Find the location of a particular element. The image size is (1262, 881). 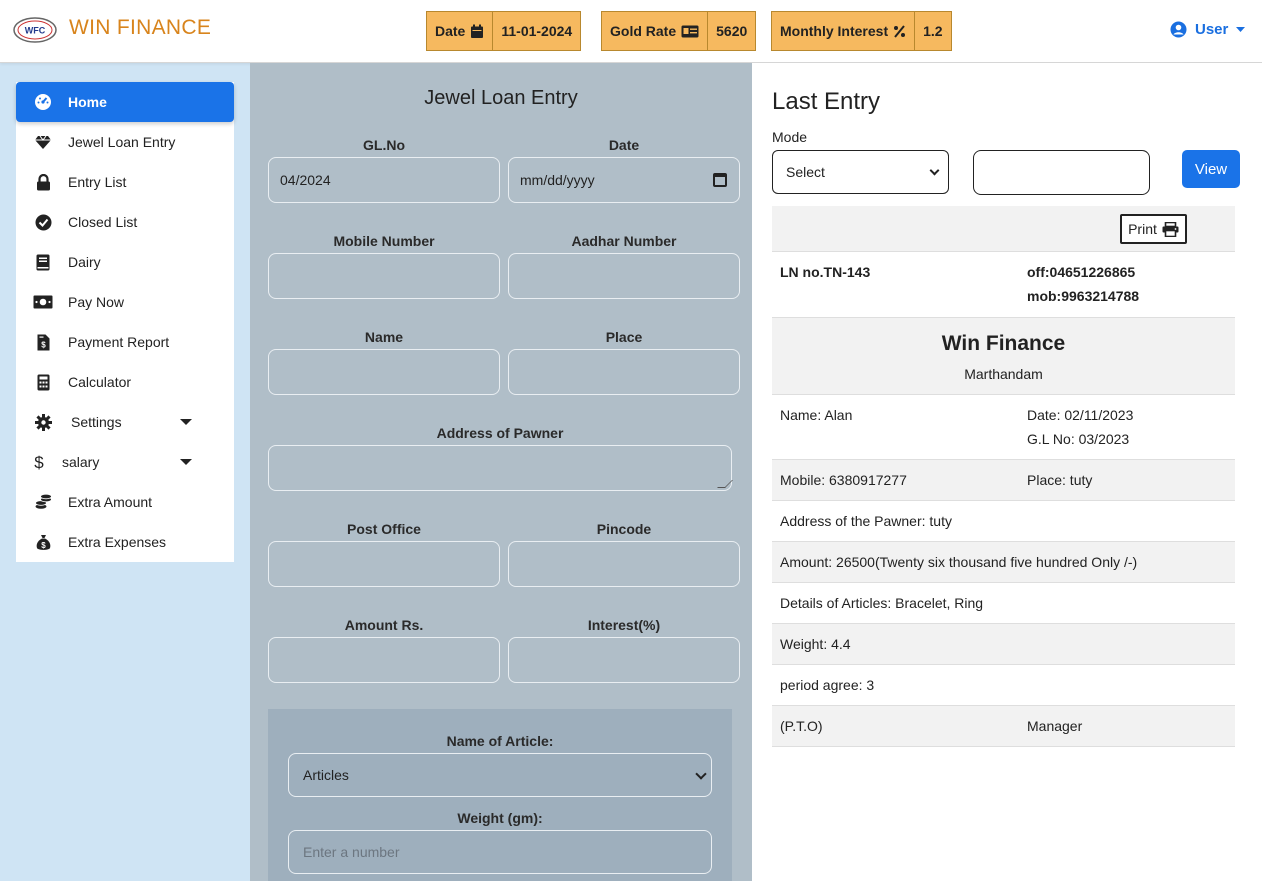

sidebar-item-settings: Settings is located at coordinates (125, 422).